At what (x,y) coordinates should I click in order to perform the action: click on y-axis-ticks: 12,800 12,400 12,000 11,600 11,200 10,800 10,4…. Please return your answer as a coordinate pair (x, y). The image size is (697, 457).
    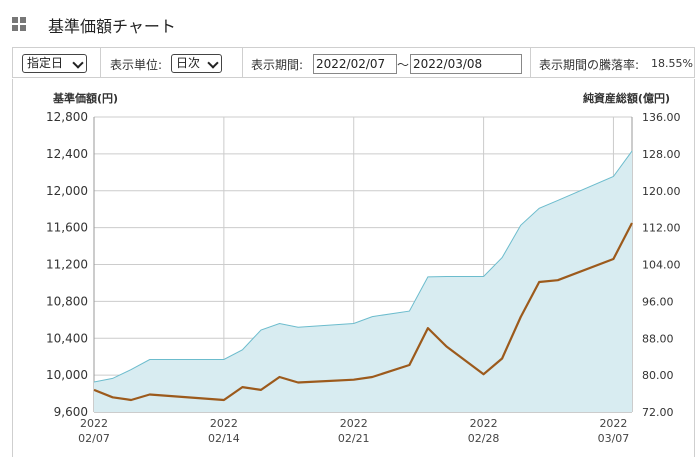
    Looking at the image, I should click on (67, 264).